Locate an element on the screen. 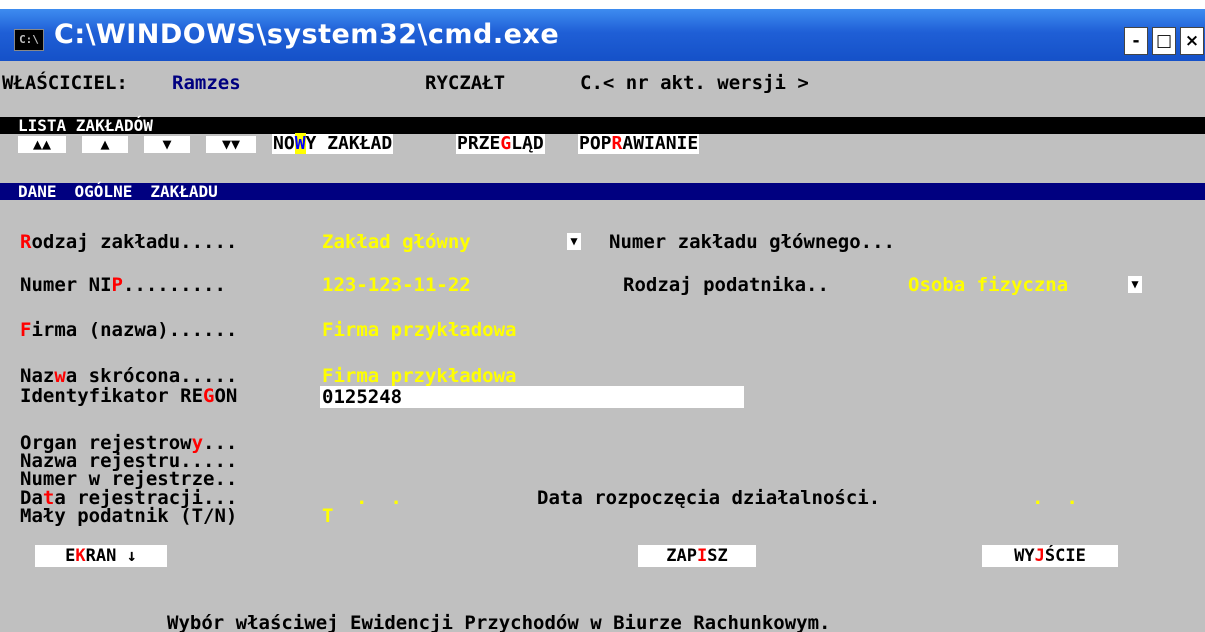 The image size is (1205, 632). section-word-1: DANE is located at coordinates (37, 191).